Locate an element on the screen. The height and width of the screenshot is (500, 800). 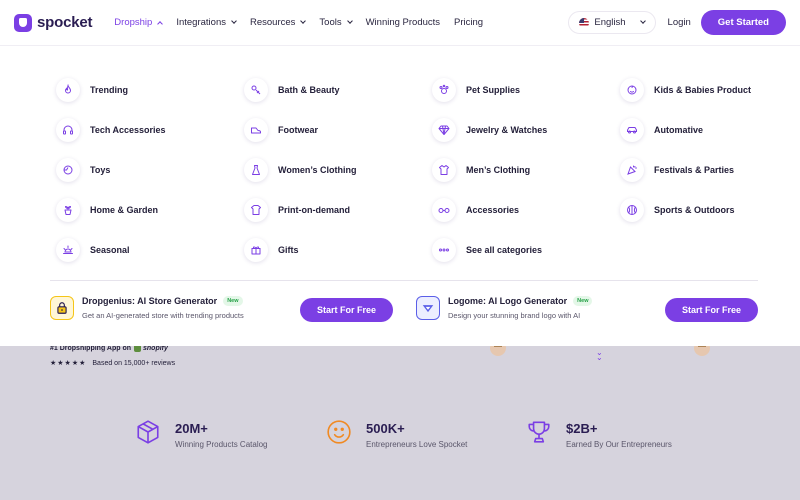
see-all-categories-link: See all categories is located at coordinates (526, 250).